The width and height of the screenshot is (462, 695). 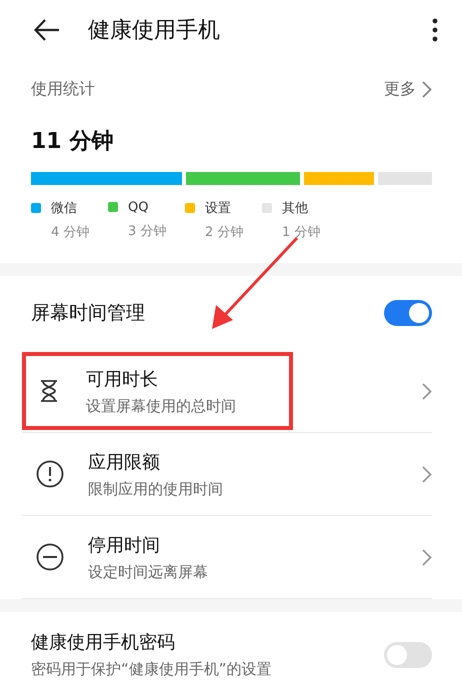 I want to click on app-name: QQ, so click(x=139, y=207).